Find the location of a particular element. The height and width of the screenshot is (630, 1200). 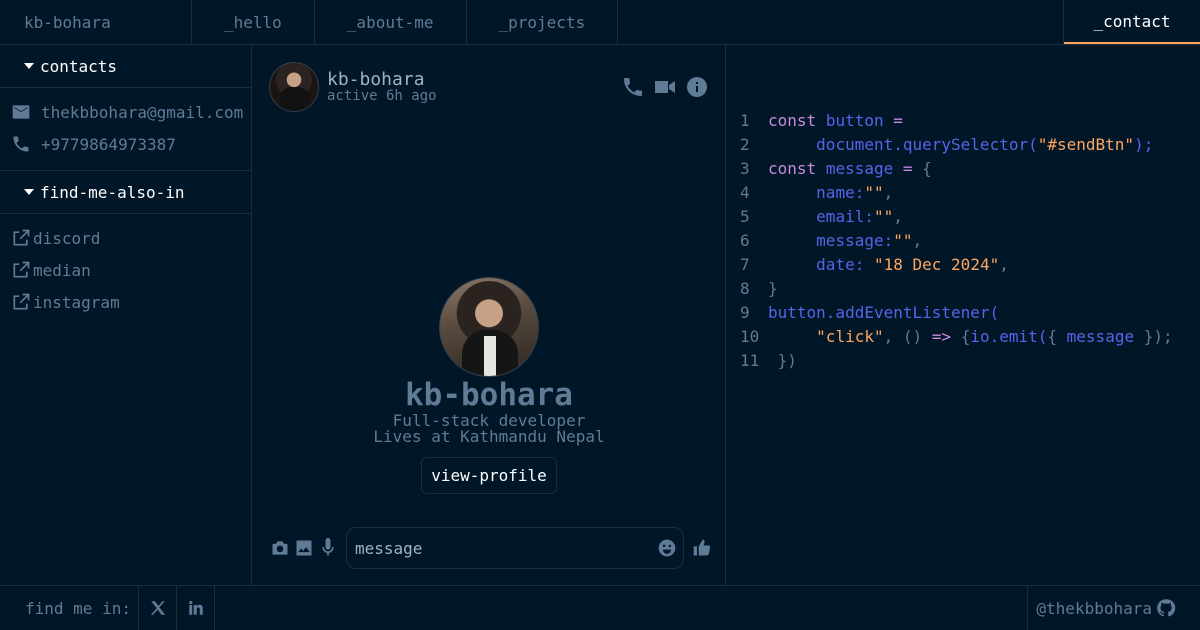

contact-email-value: thekbbohara@gmail.com is located at coordinates (142, 112).